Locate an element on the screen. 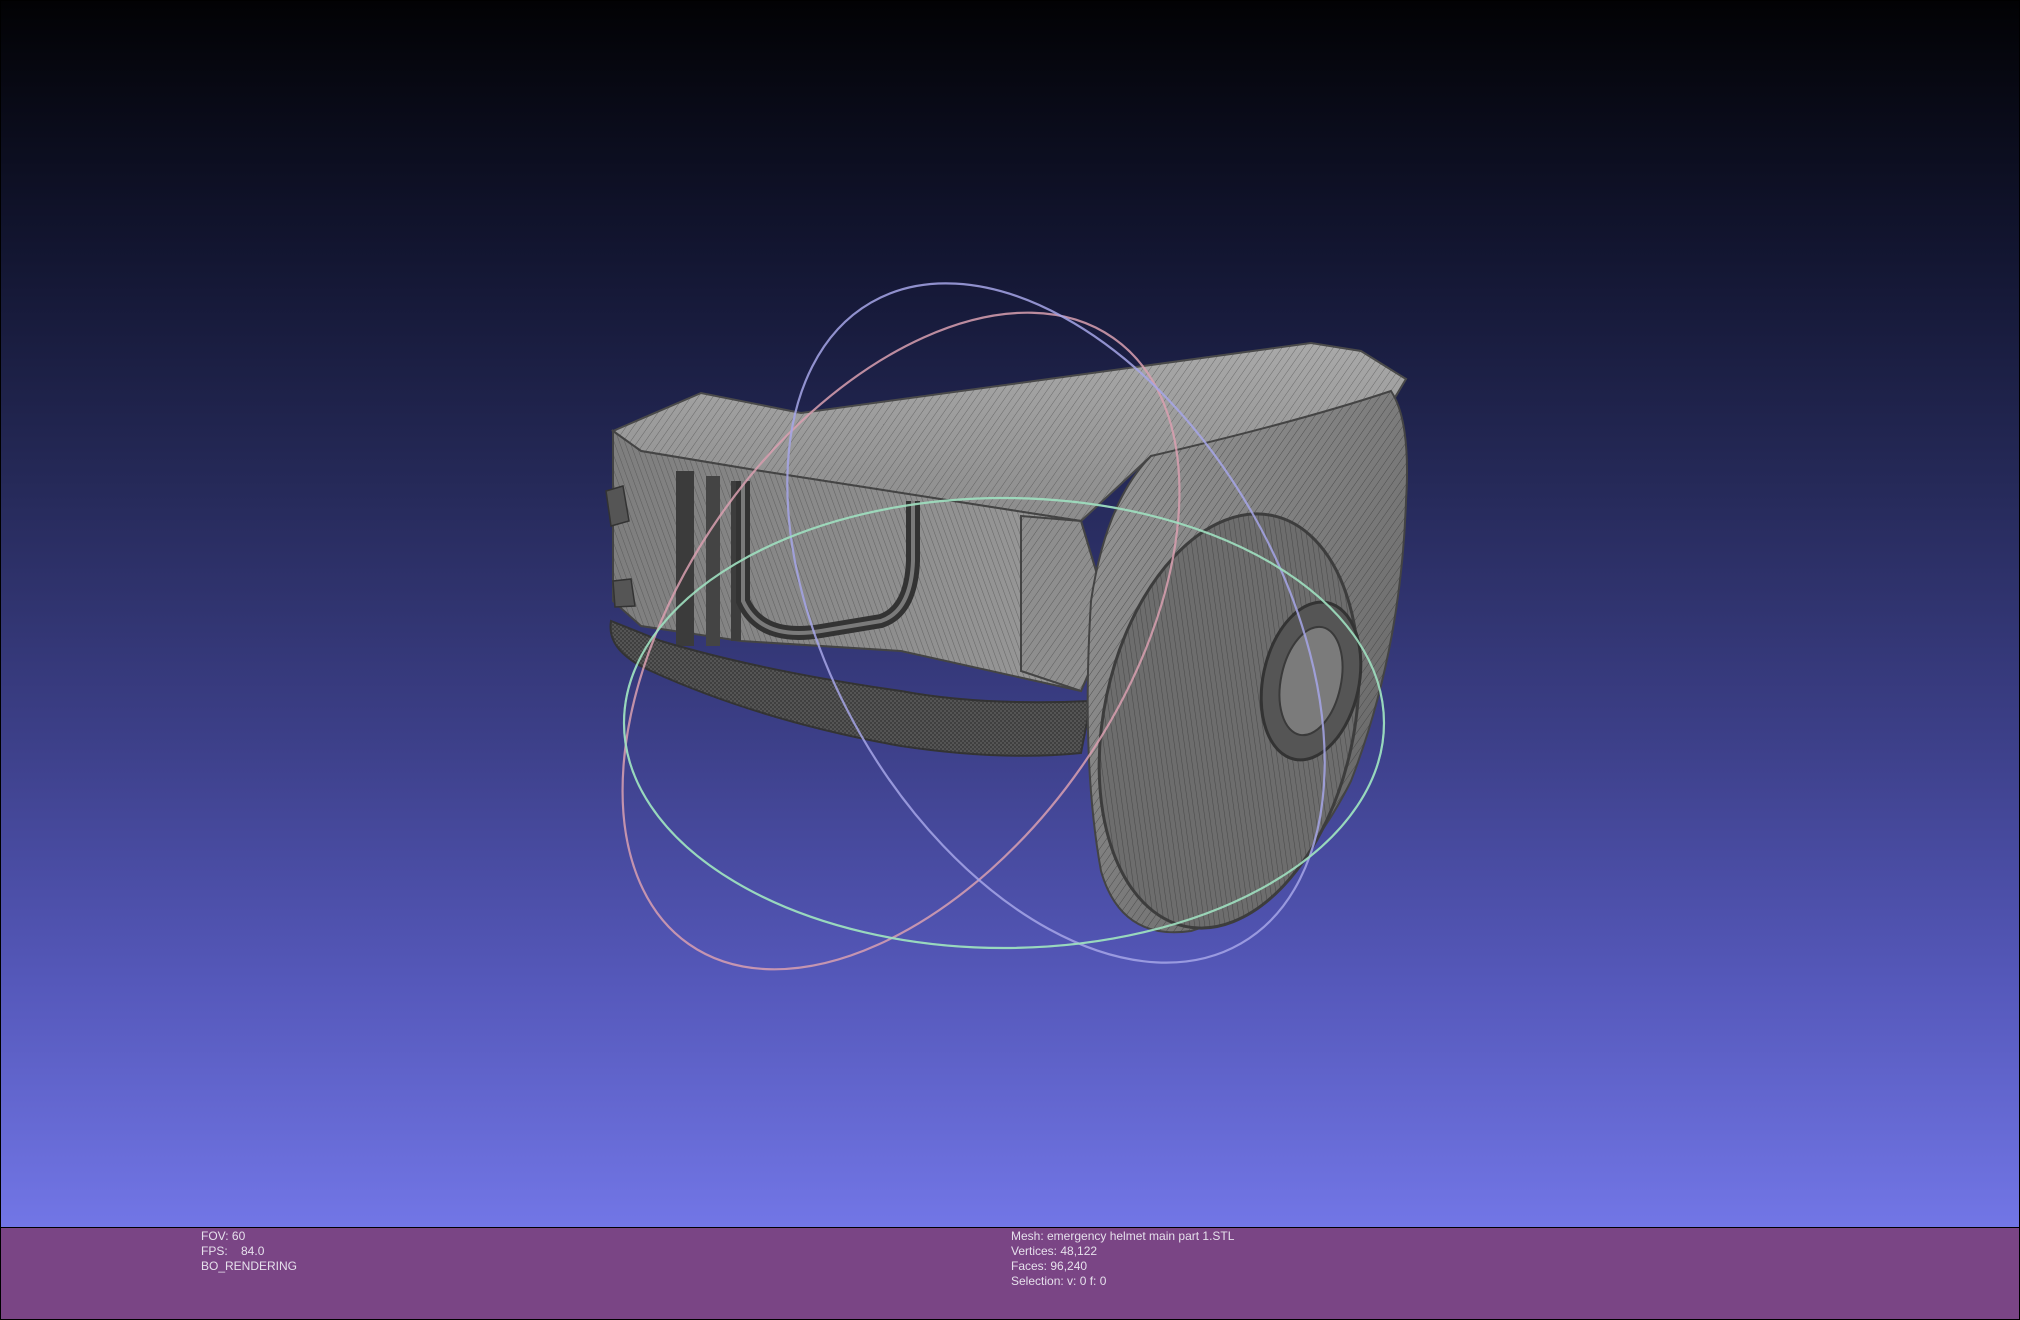 This screenshot has width=2020, height=1320. render-info: FOV: 60 FPS: 84.0 BO_RENDERING is located at coordinates (249, 1251).